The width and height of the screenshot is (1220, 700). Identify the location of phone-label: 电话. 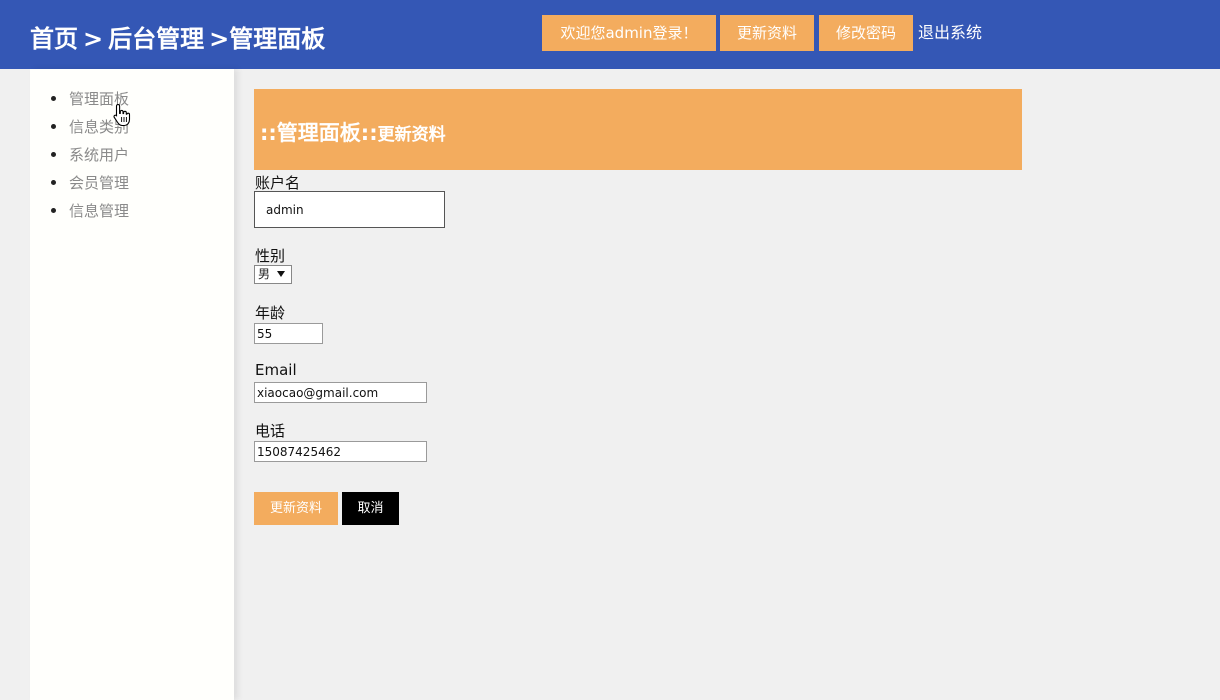
(270, 431).